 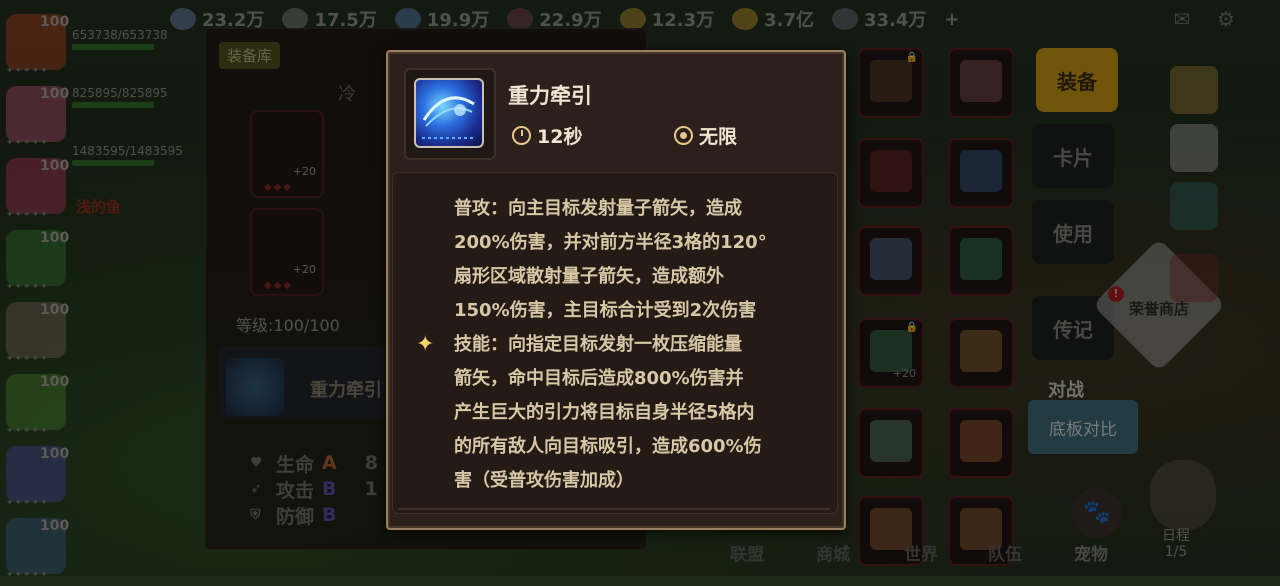 What do you see at coordinates (718, 137) in the screenshot?
I see `range-value: 无限` at bounding box center [718, 137].